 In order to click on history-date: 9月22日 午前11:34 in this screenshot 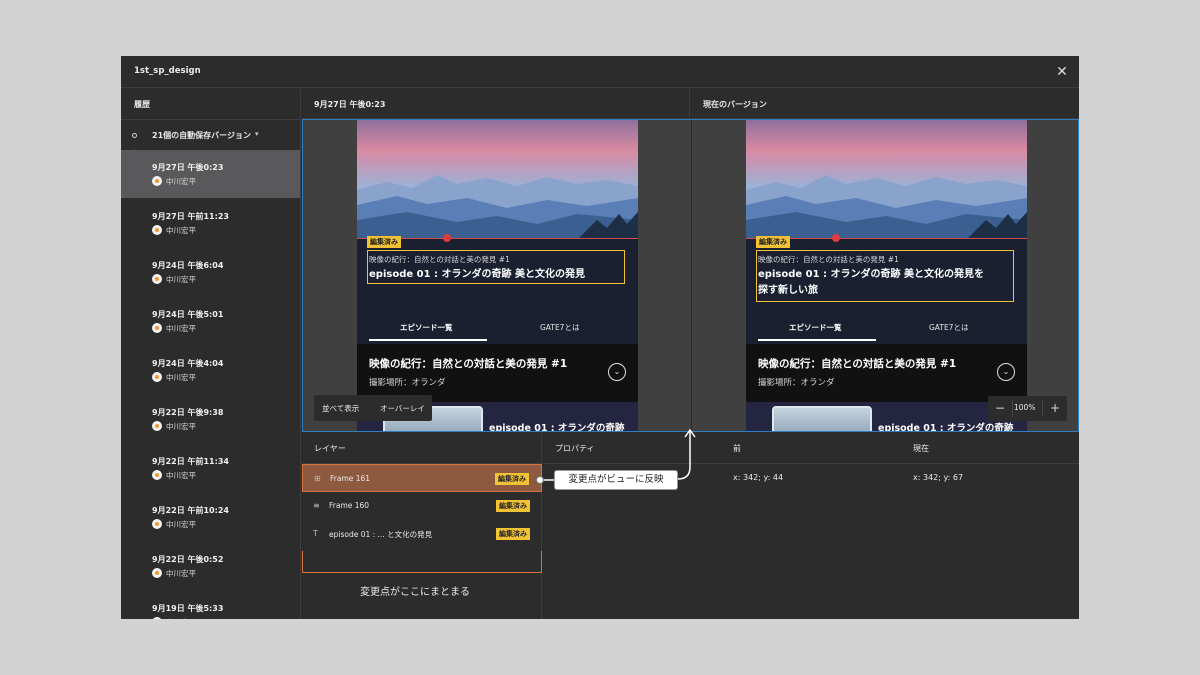, I will do `click(190, 461)`.